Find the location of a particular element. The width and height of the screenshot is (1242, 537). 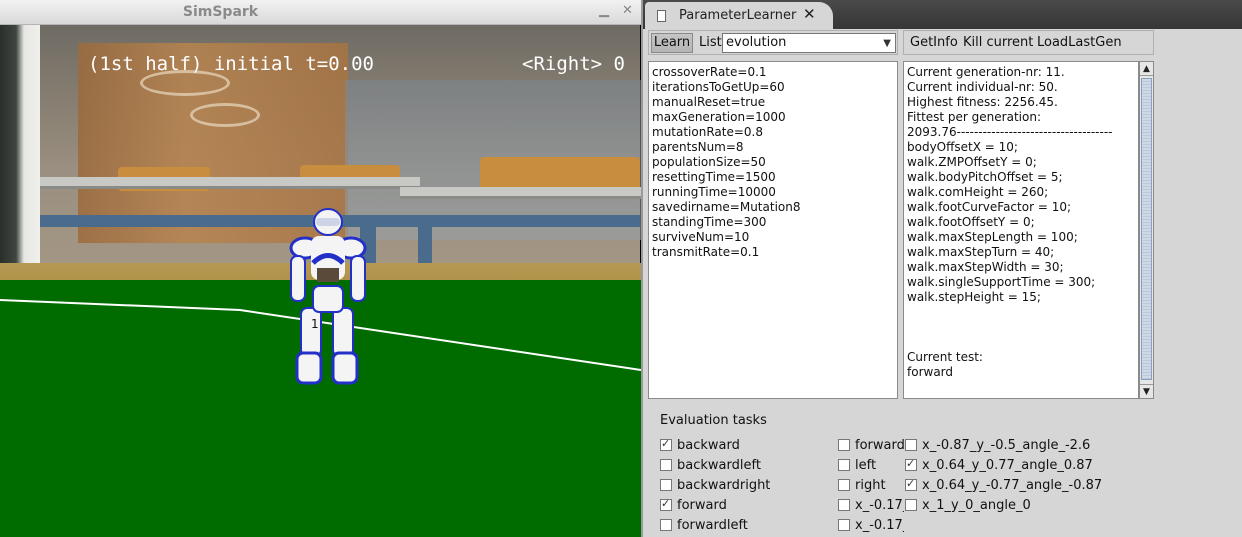

minimize-icon: ▁ is located at coordinates (604, 11).